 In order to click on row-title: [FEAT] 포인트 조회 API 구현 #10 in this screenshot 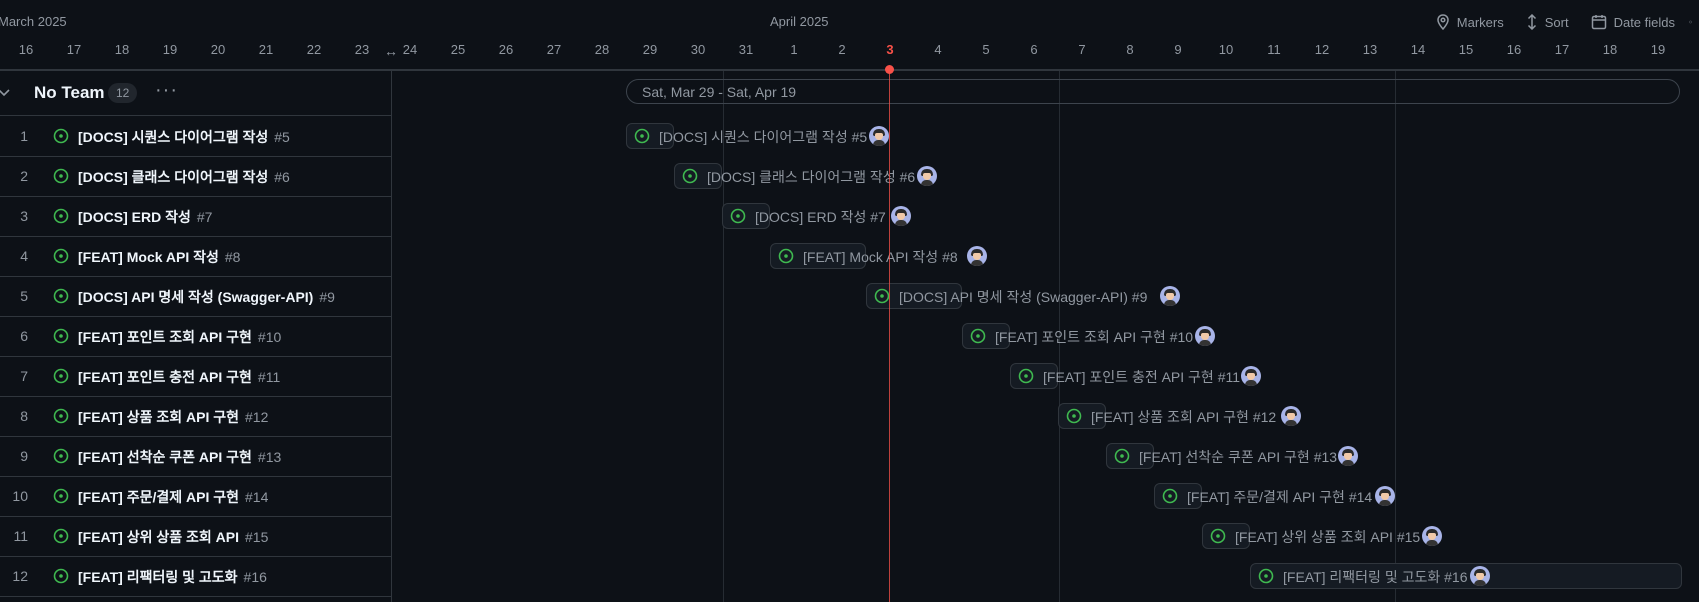, I will do `click(179, 337)`.